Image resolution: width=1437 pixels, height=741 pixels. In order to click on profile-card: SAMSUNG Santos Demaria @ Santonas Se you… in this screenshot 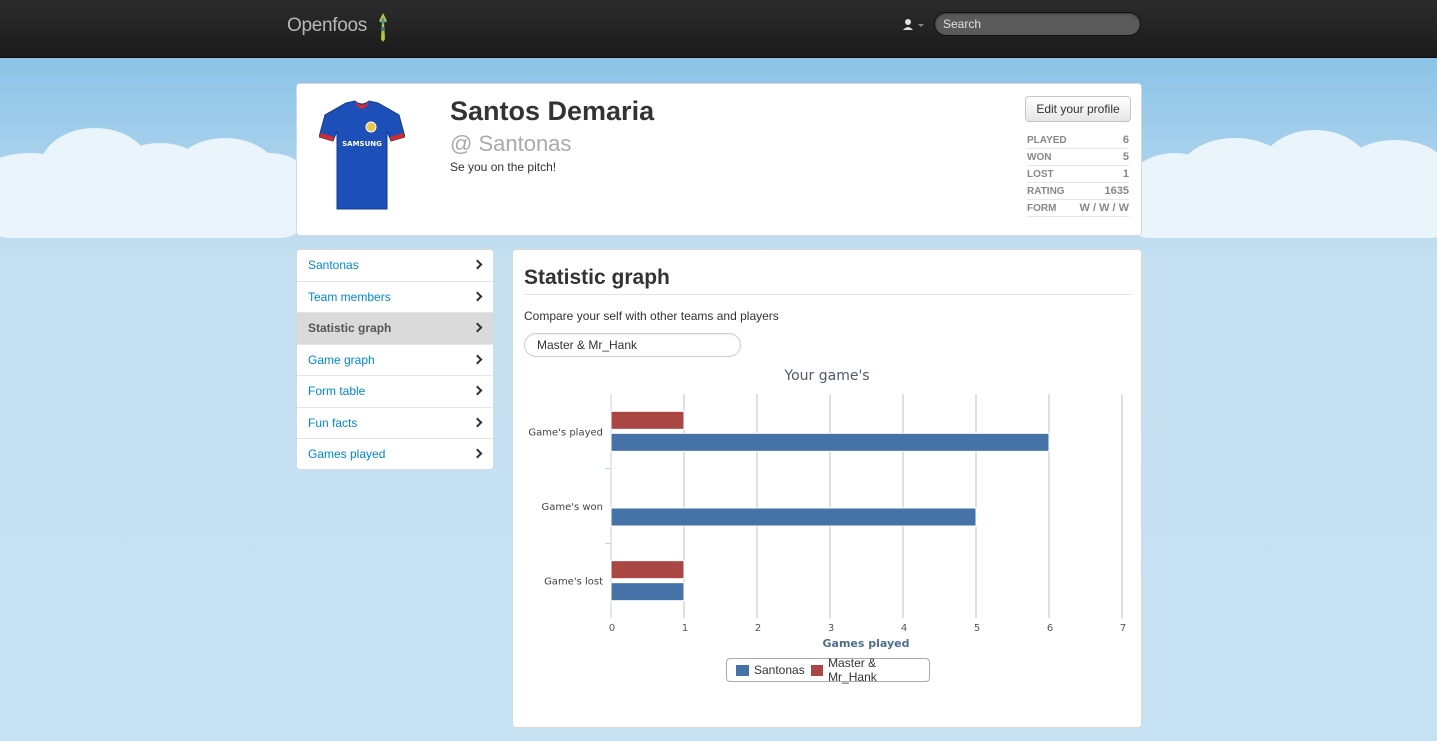, I will do `click(719, 159)`.